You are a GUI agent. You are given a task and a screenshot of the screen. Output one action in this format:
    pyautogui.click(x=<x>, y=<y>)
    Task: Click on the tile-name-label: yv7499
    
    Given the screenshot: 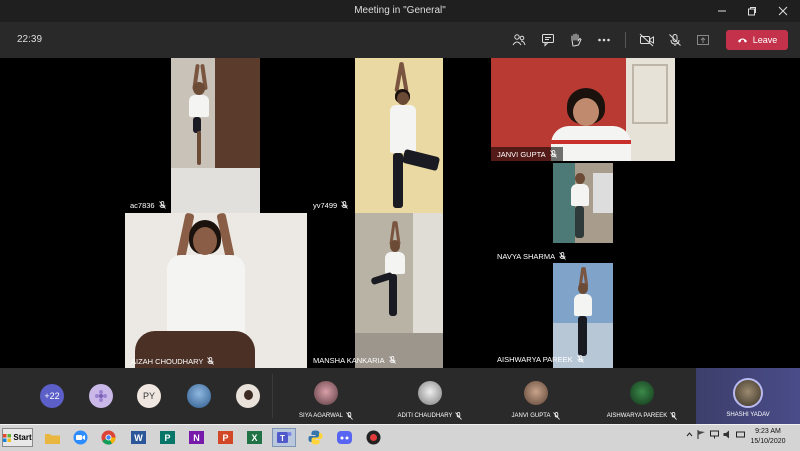 What is the action you would take?
    pyautogui.click(x=330, y=205)
    